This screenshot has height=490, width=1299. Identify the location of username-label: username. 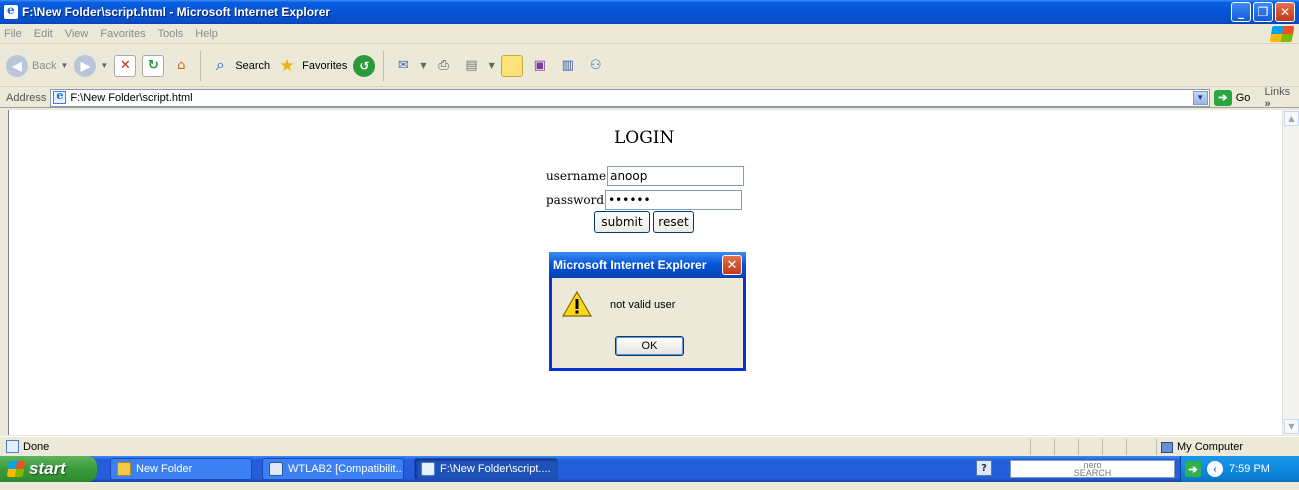
(576, 176).